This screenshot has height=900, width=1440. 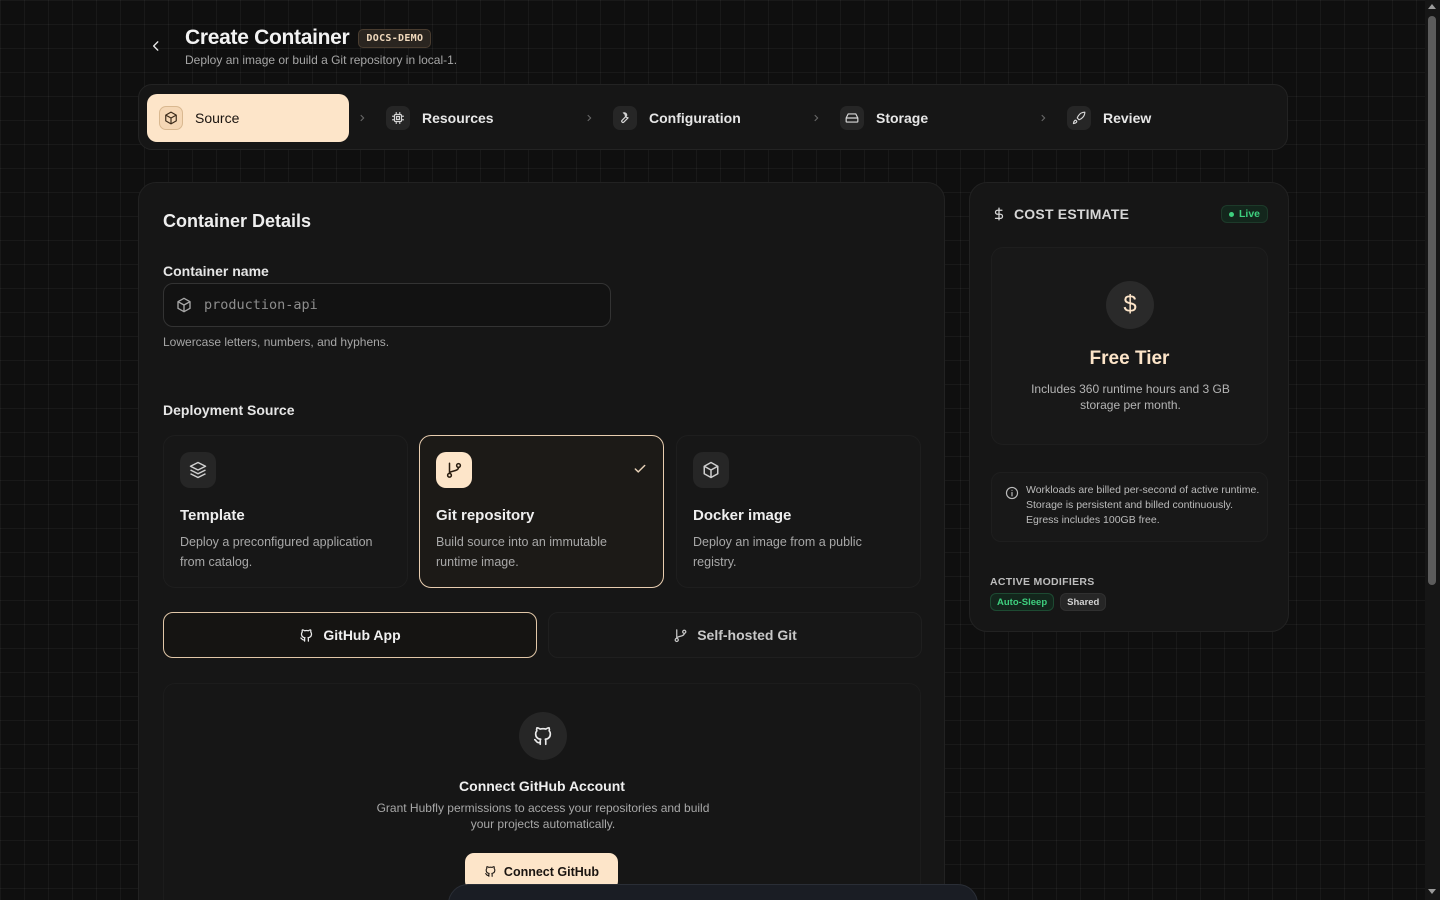 I want to click on title-row: Create Container DOCS-DEMO, so click(x=308, y=38).